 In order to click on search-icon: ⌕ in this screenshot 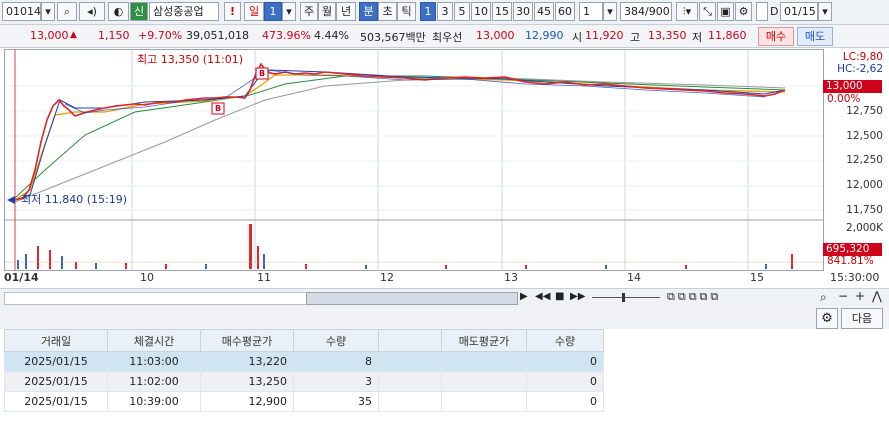, I will do `click(67, 11)`.